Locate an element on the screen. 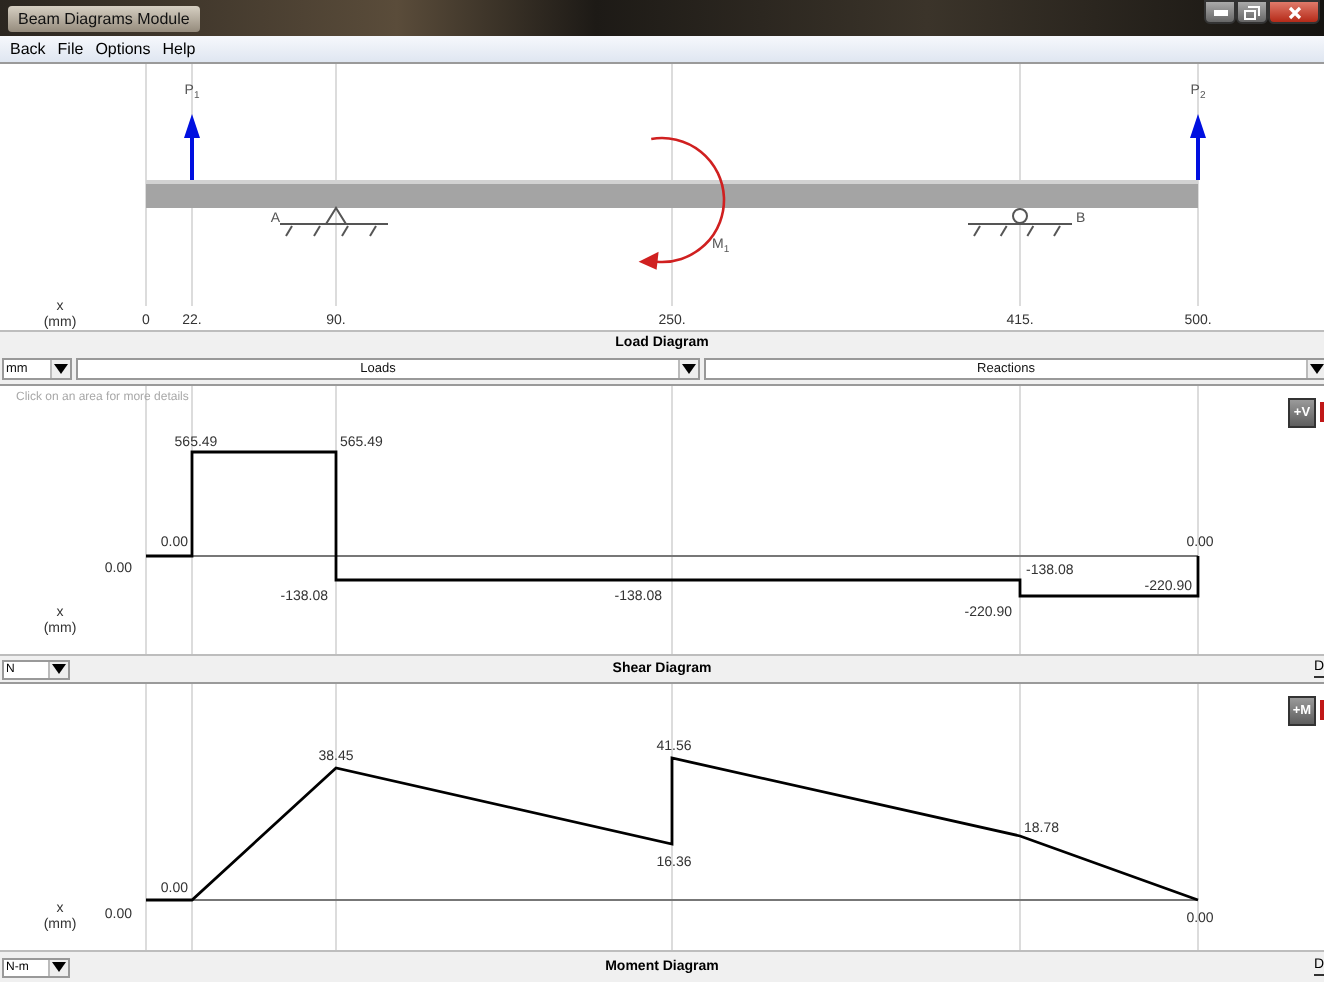 The image size is (1324, 982). roller-support is located at coordinates (1020, 222).